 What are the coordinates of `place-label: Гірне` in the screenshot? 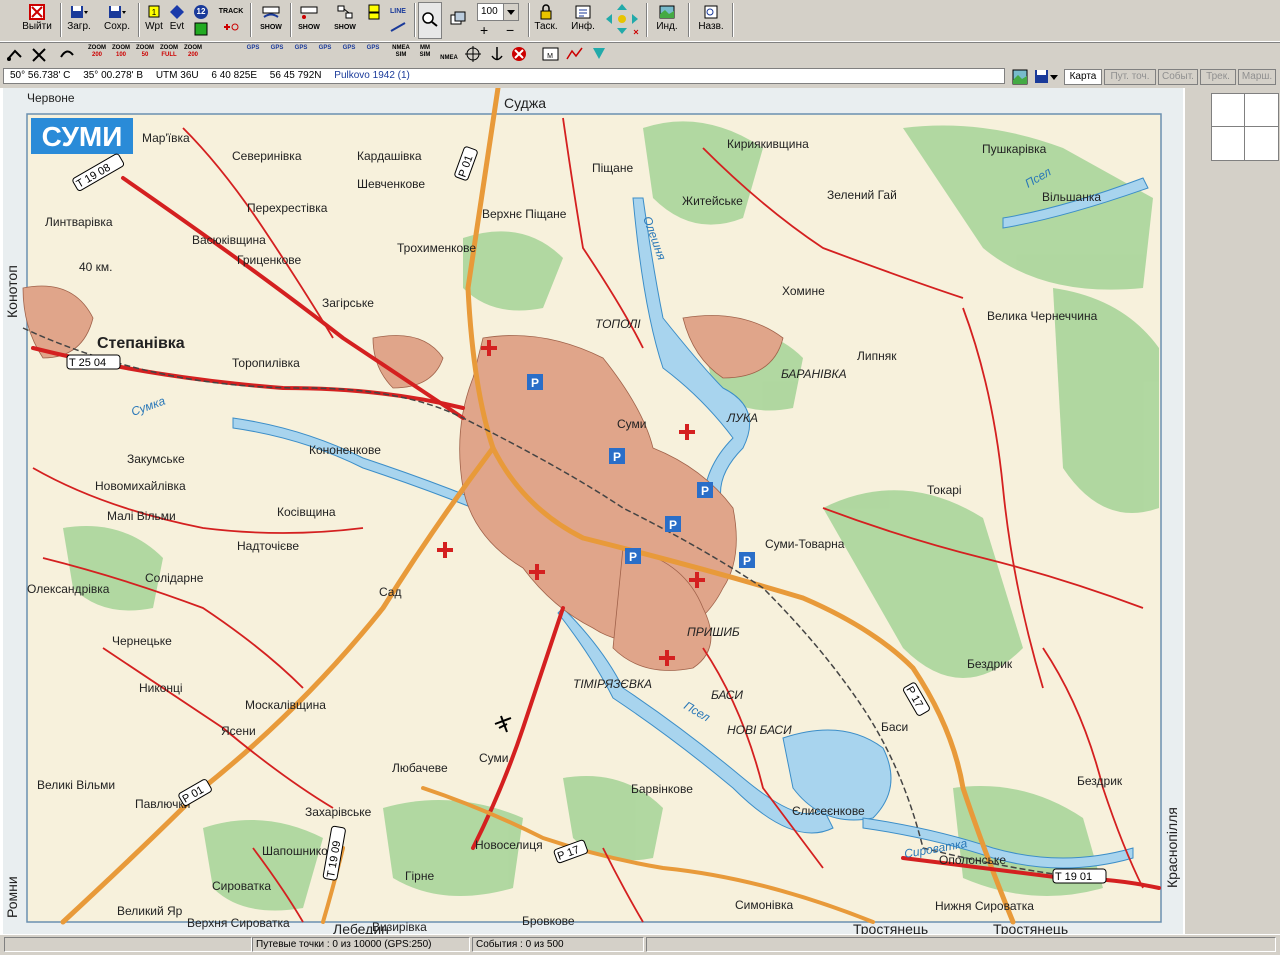 It's located at (419, 876).